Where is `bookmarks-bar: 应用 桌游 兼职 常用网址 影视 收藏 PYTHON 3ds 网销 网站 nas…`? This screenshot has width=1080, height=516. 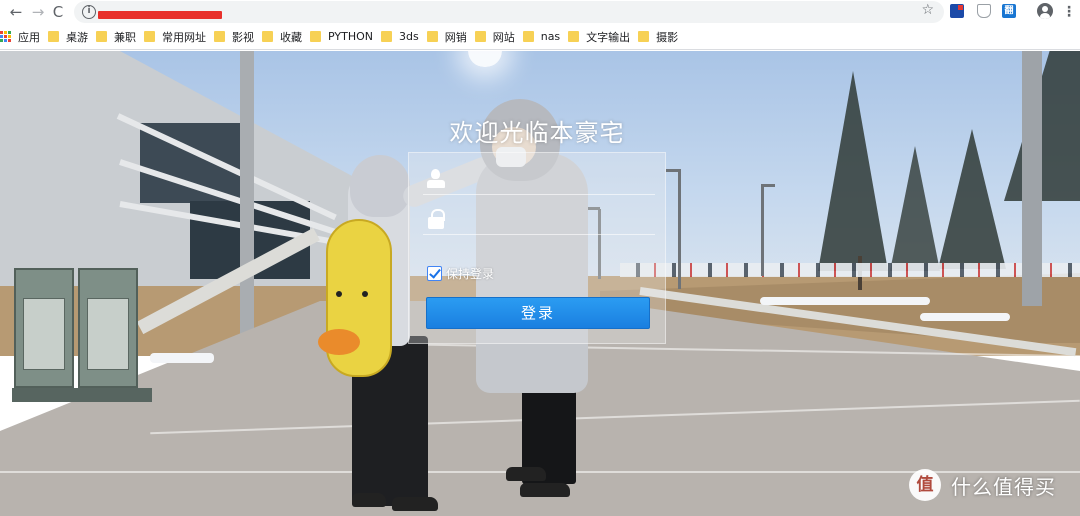 bookmarks-bar: 应用 桌游 兼职 常用网址 影视 收藏 PYTHON 3ds 网销 网站 nas… is located at coordinates (540, 37).